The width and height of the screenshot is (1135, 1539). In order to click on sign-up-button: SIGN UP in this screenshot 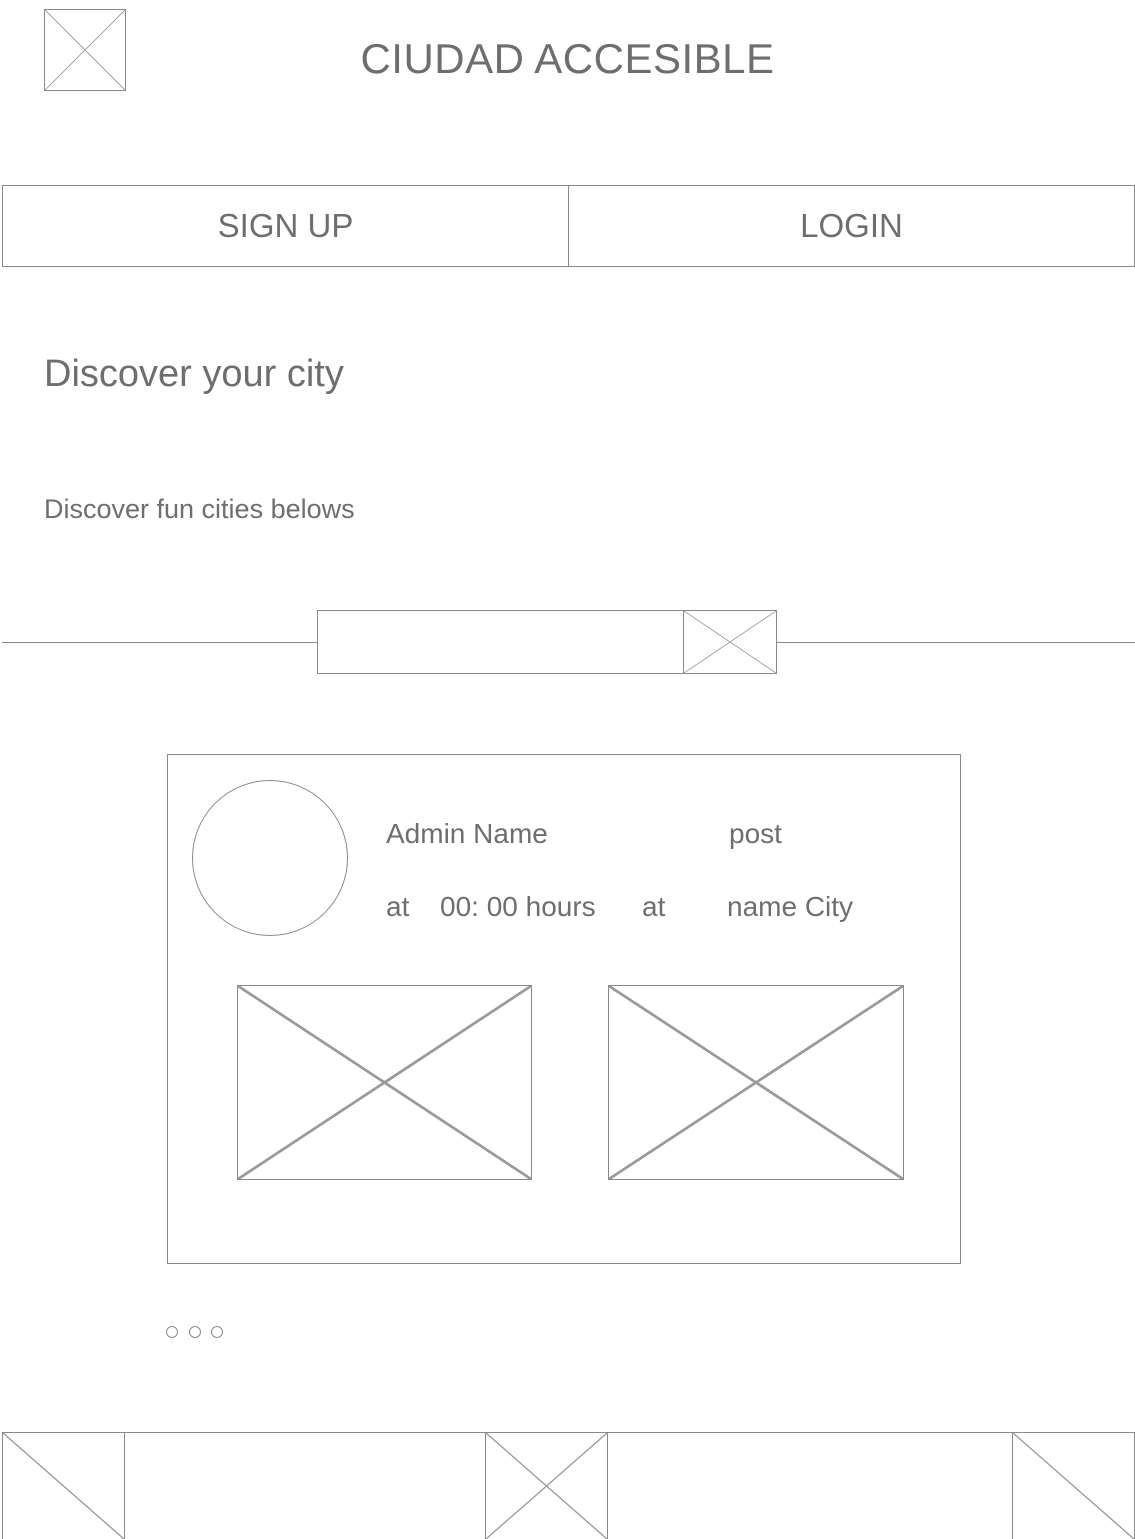, I will do `click(285, 226)`.